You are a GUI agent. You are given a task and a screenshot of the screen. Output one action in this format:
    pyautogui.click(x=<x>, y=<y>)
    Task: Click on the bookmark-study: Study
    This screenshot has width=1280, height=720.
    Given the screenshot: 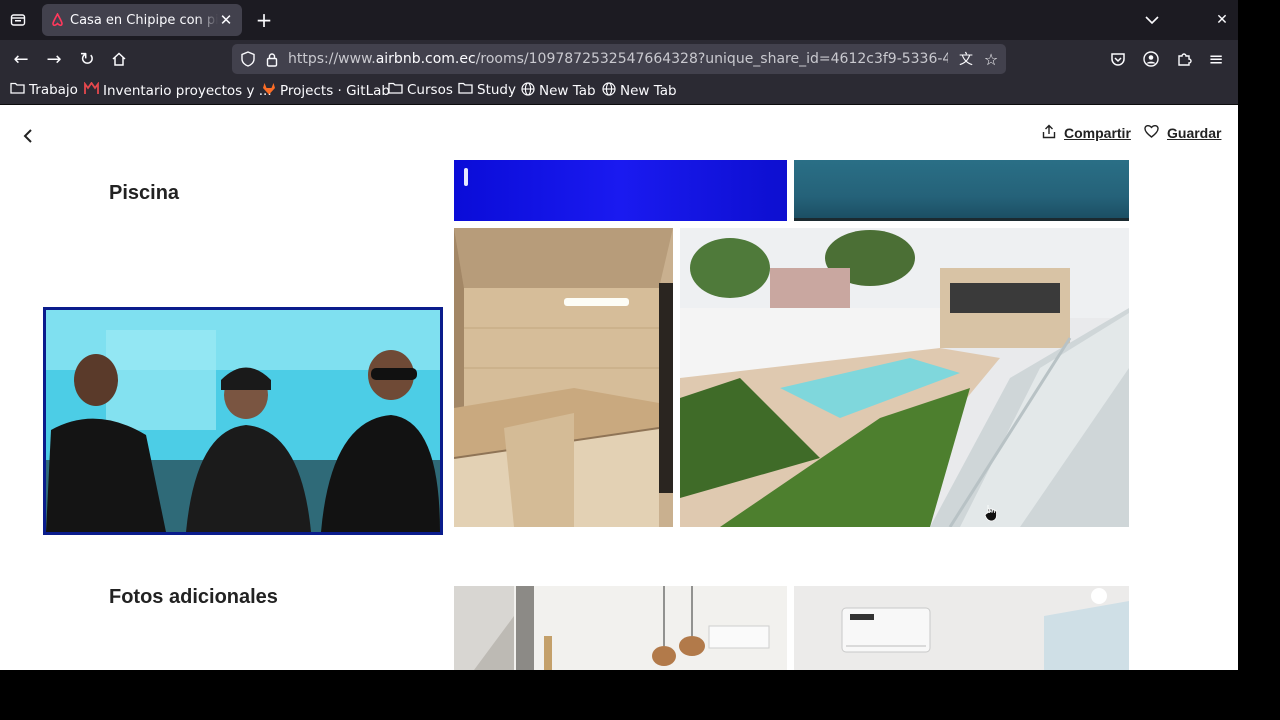 What is the action you would take?
    pyautogui.click(x=487, y=90)
    